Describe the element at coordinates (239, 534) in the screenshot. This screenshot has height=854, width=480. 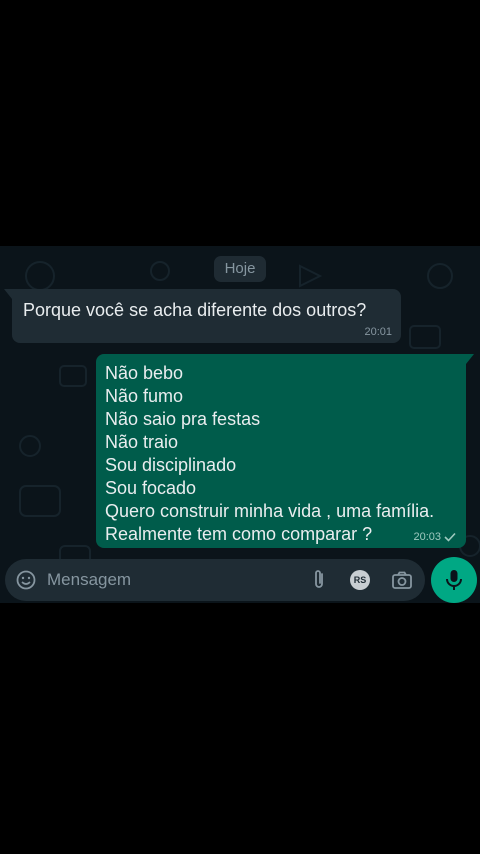
I see `message-line: Realmente tem como comparar ?` at that location.